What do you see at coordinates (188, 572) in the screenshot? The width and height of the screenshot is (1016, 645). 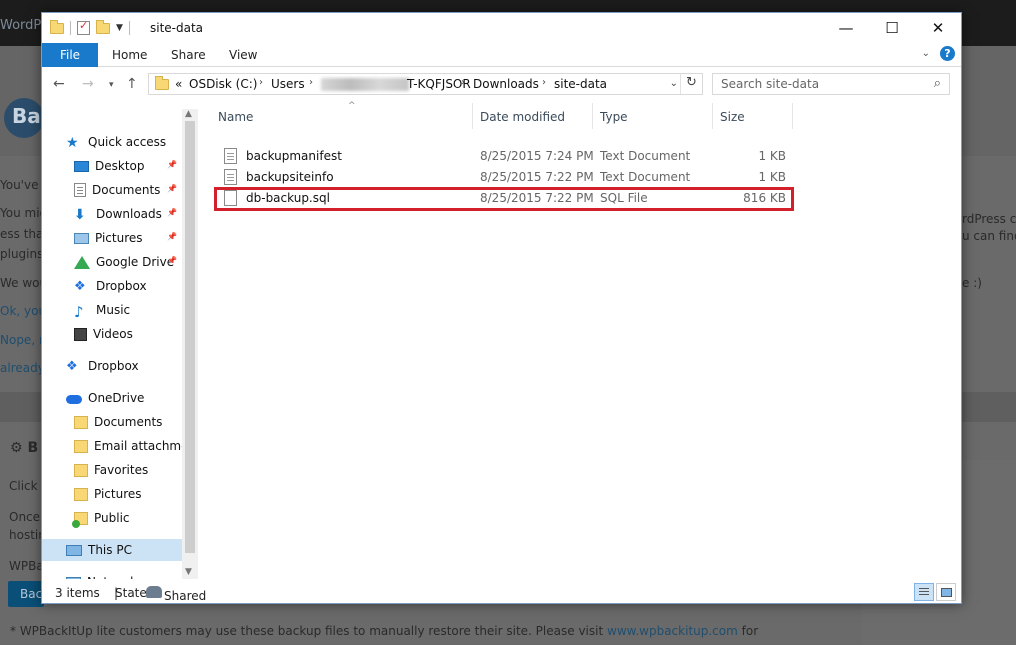 I see `scroll-down-icon: ▼` at bounding box center [188, 572].